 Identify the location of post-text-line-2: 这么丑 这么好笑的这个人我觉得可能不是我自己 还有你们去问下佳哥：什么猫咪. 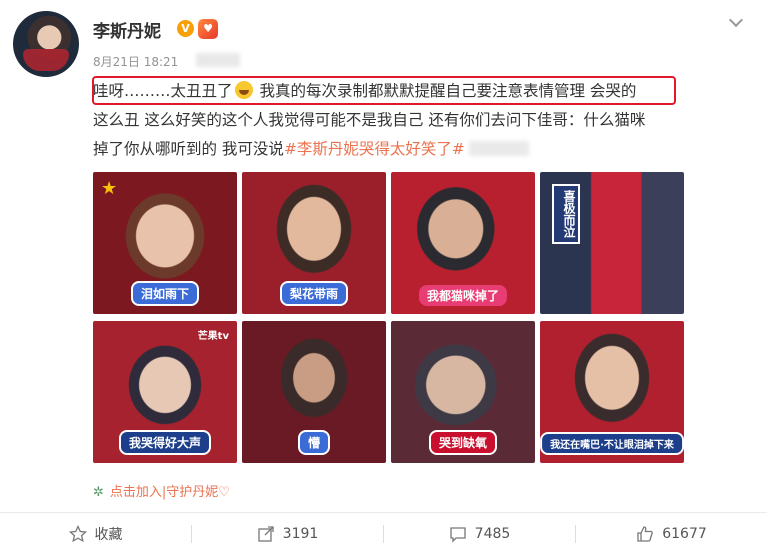
(369, 120).